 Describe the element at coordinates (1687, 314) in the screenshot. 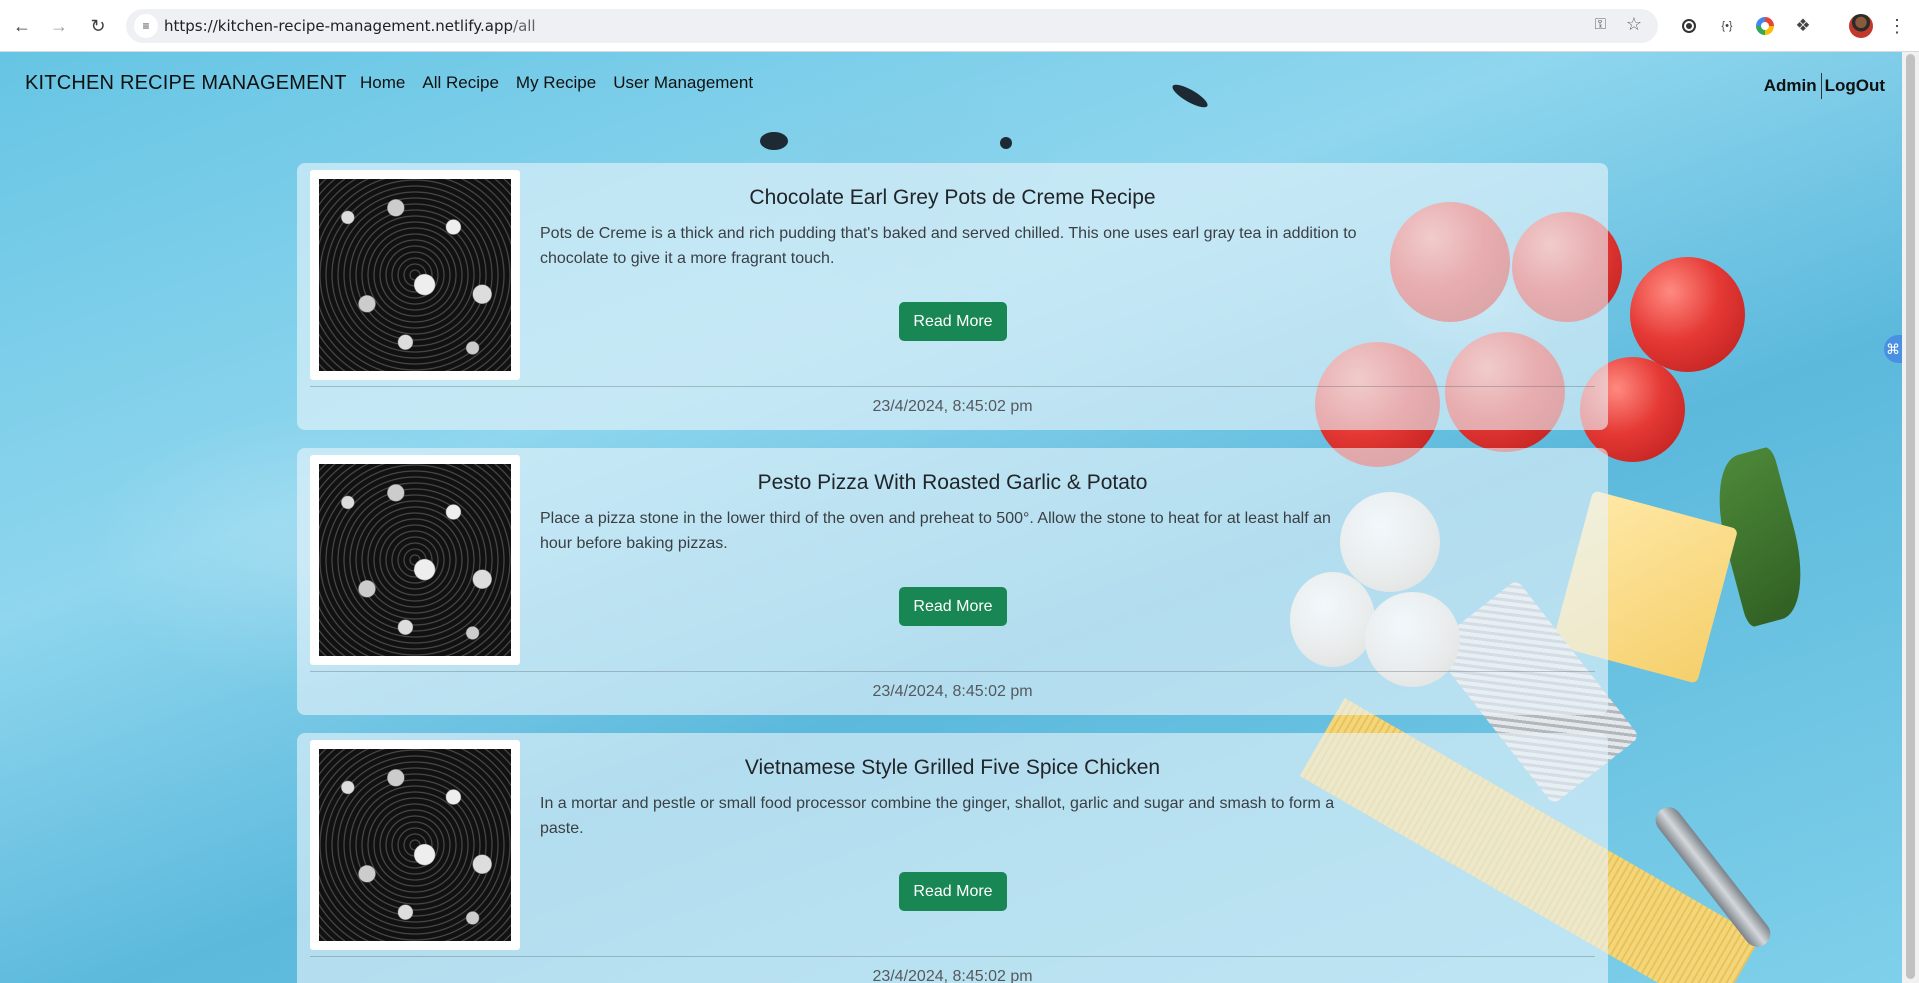

I see `tomato-decoration` at that location.